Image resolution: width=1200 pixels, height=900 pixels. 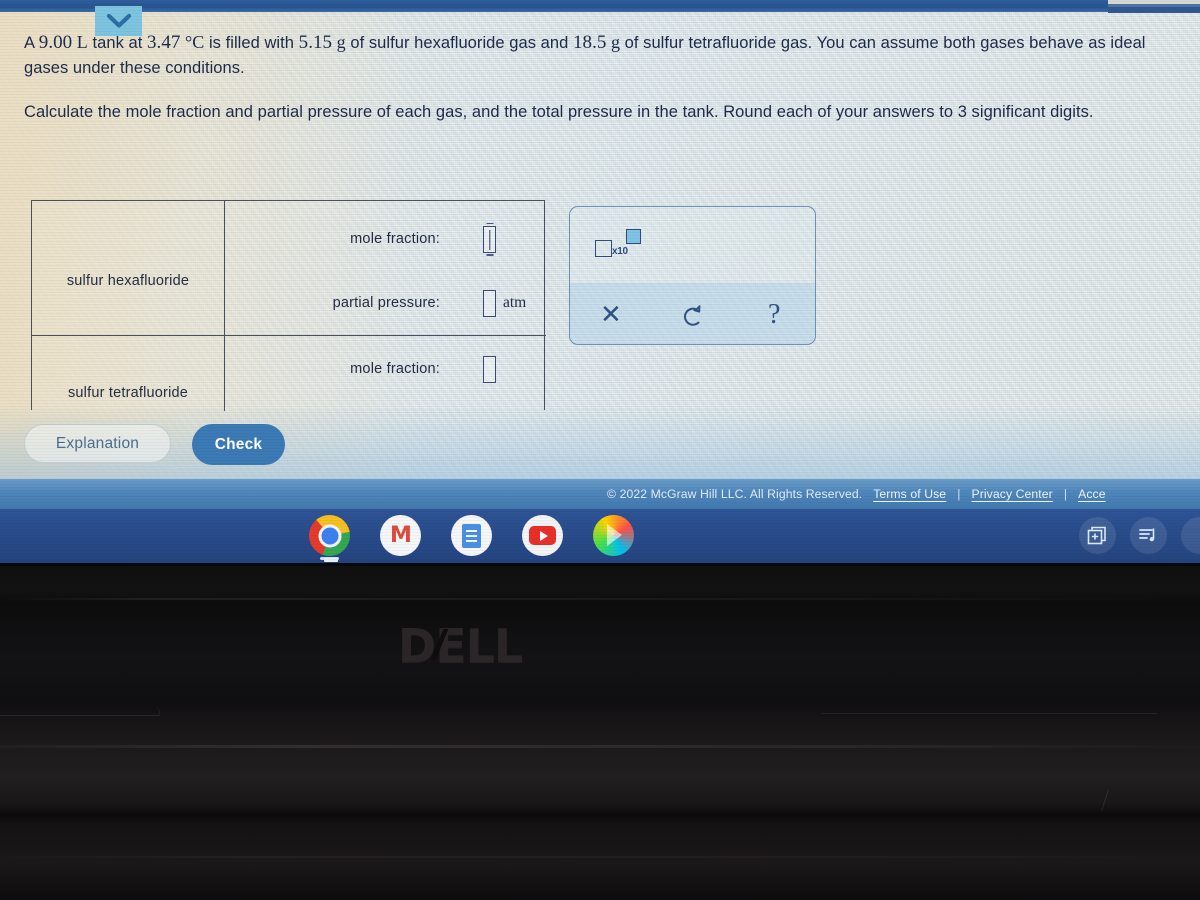 What do you see at coordinates (1097, 535) in the screenshot?
I see `screen-capture-icon` at bounding box center [1097, 535].